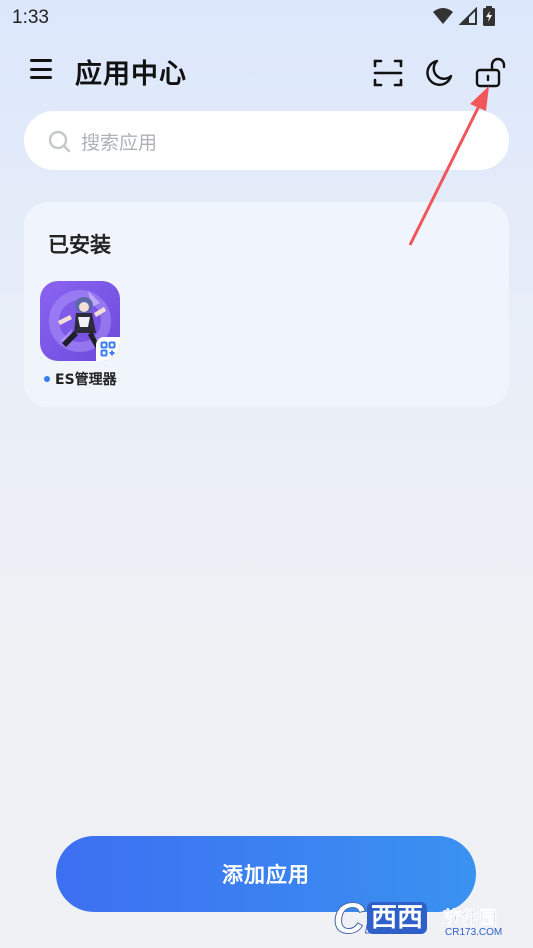 The width and height of the screenshot is (533, 948). I want to click on clone-badge-icon, so click(108, 349).